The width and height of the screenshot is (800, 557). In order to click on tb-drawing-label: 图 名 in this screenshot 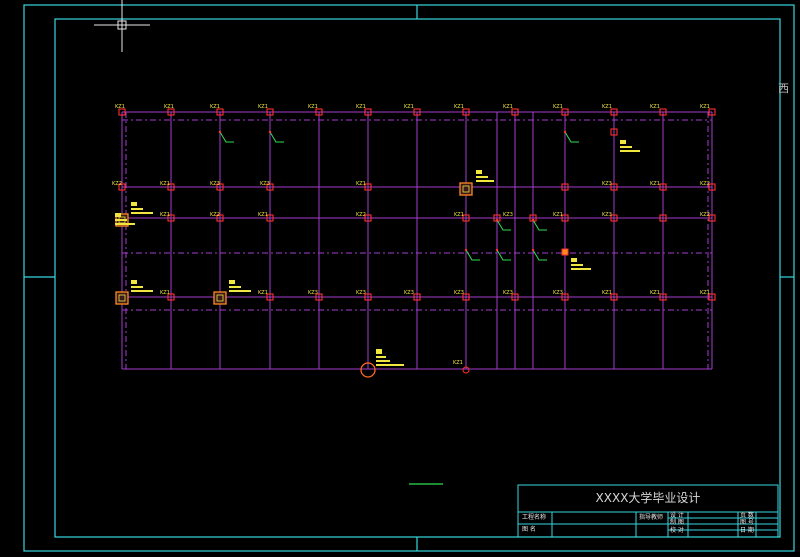, I will do `click(529, 529)`.